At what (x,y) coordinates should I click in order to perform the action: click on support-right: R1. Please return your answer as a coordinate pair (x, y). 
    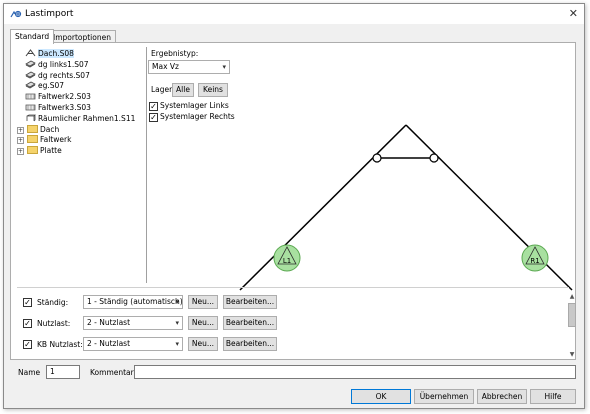
    Looking at the image, I should click on (535, 258).